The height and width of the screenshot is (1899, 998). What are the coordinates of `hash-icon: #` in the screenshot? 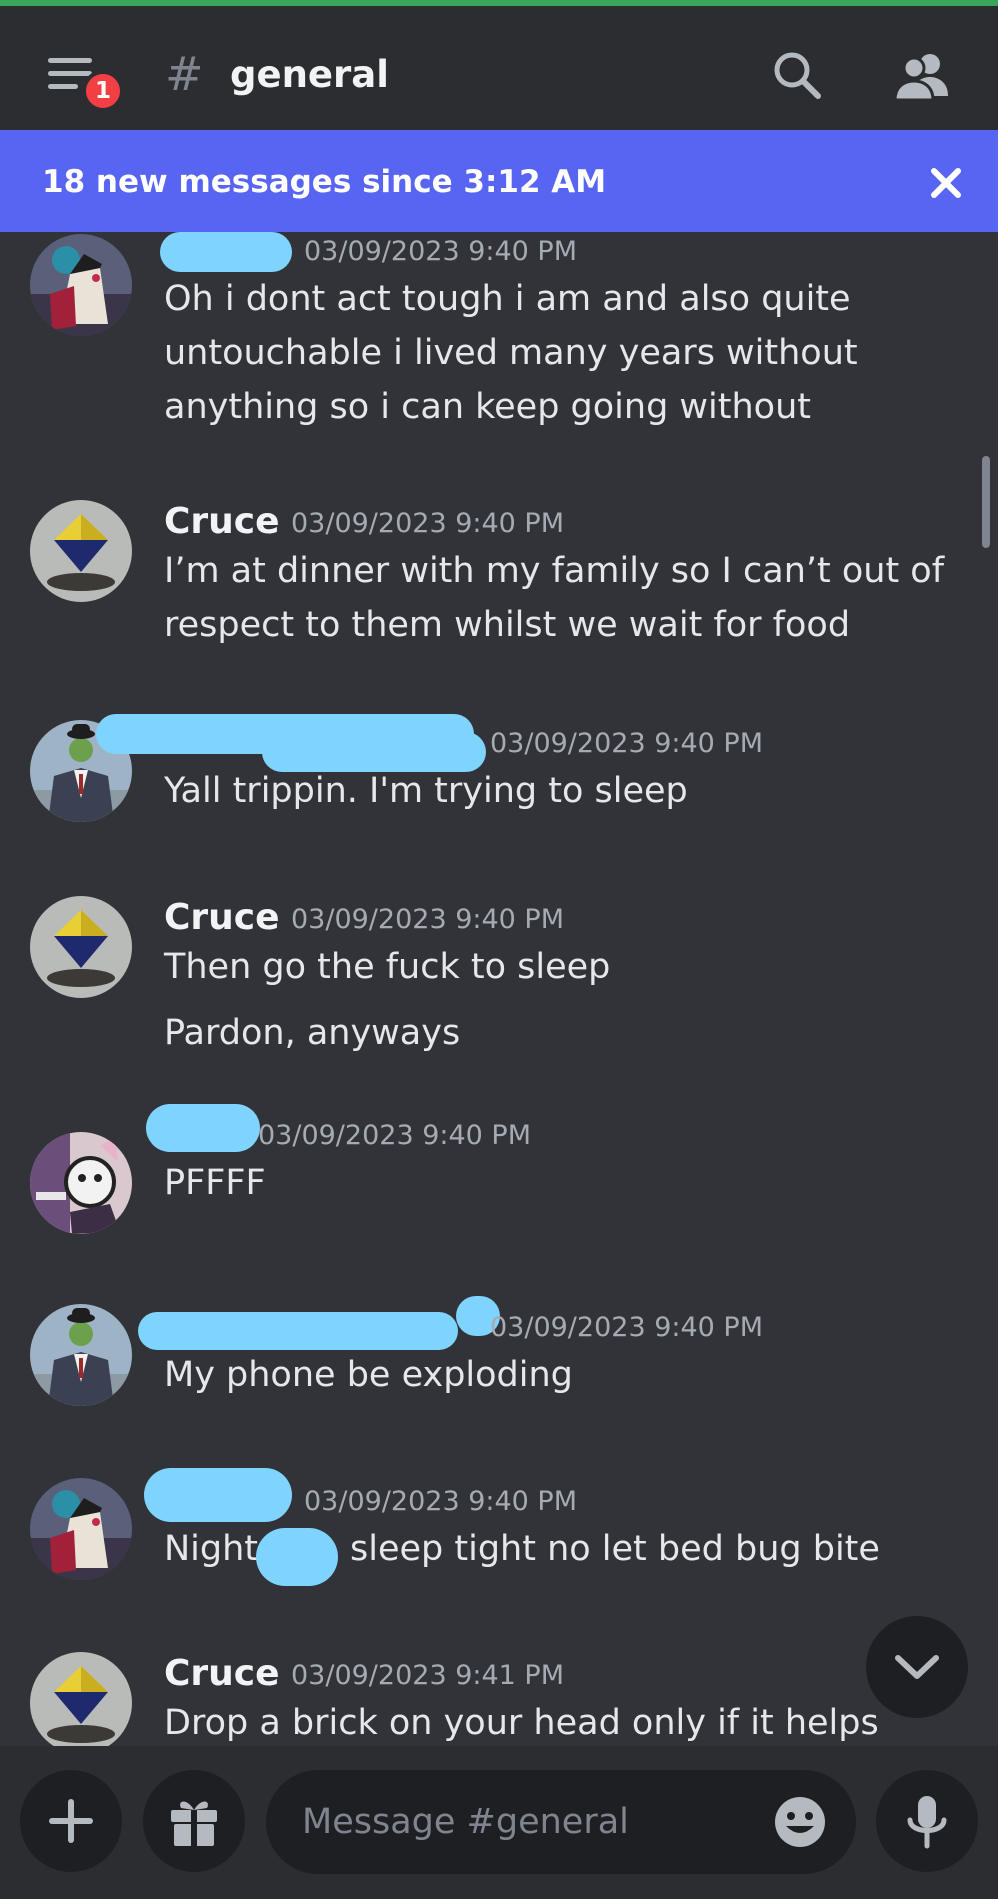 It's located at (184, 74).